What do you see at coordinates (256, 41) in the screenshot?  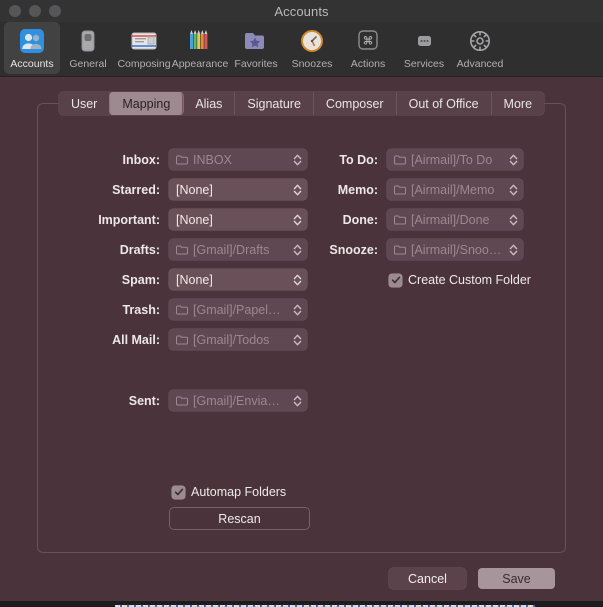 I see `star-folder-icon` at bounding box center [256, 41].